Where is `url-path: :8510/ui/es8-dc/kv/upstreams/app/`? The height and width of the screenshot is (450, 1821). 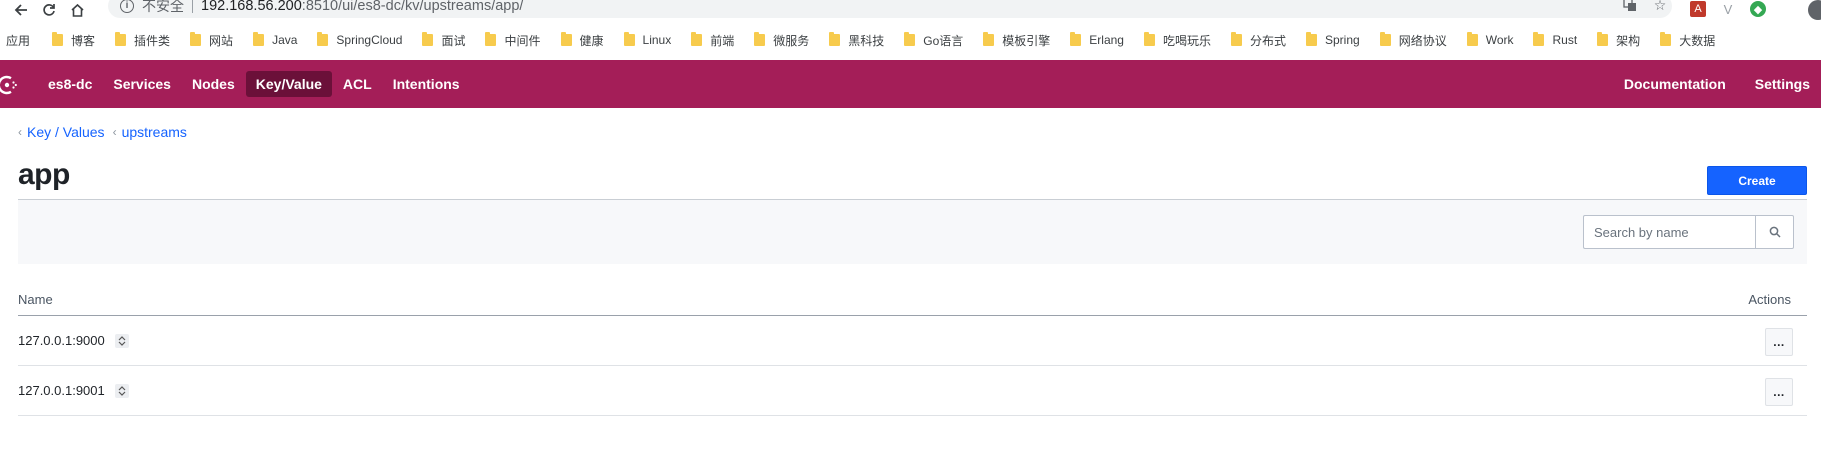 url-path: :8510/ui/es8-dc/kv/upstreams/app/ is located at coordinates (412, 7).